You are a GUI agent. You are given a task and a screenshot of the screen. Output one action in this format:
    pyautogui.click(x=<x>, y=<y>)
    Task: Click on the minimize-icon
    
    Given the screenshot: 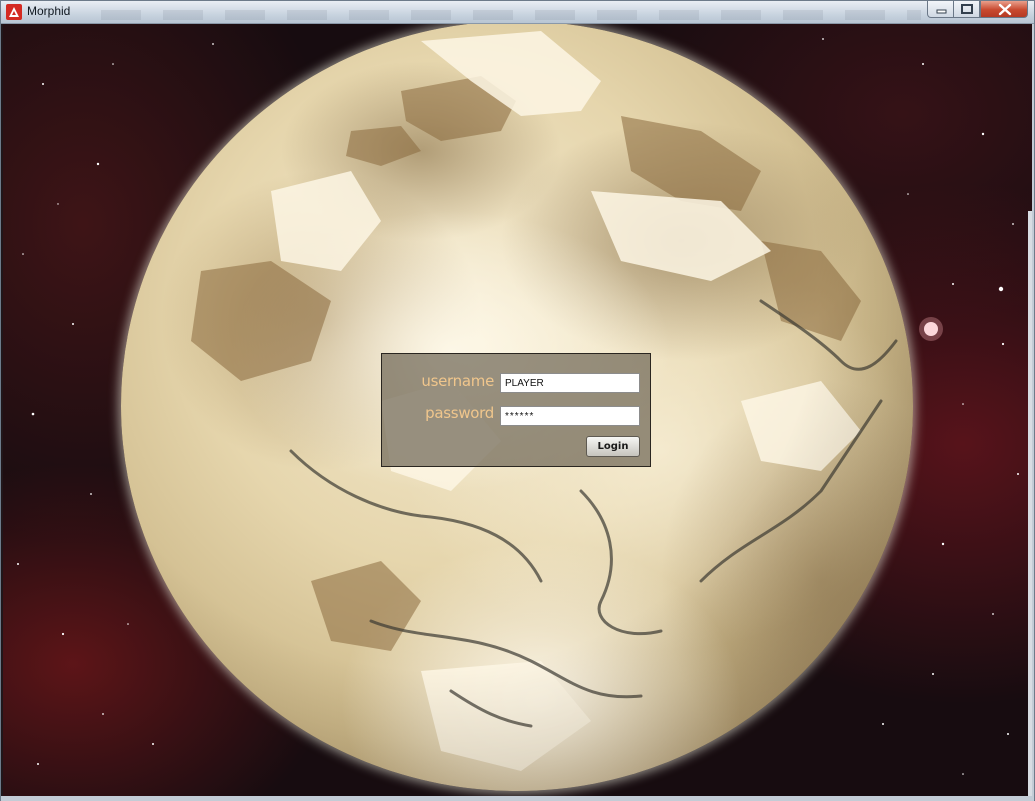 What is the action you would take?
    pyautogui.click(x=941, y=11)
    